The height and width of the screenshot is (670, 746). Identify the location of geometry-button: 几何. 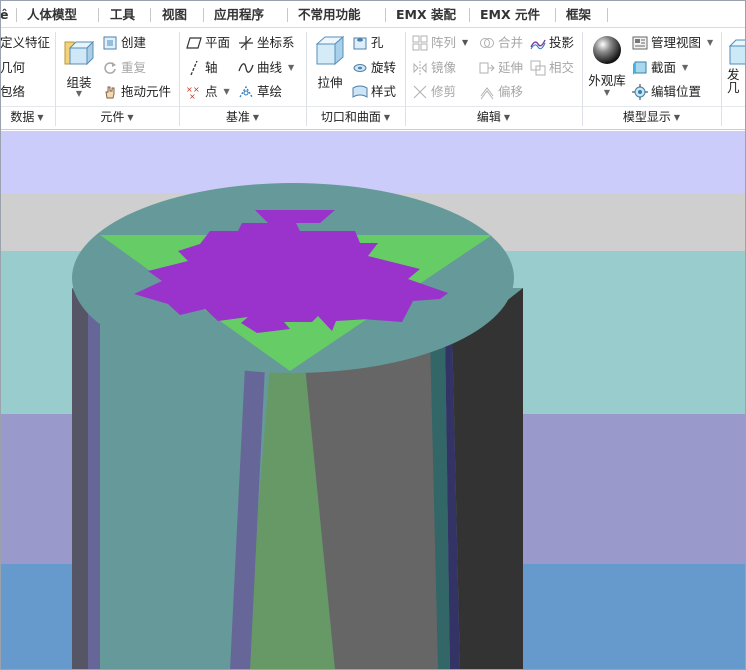
(12, 68).